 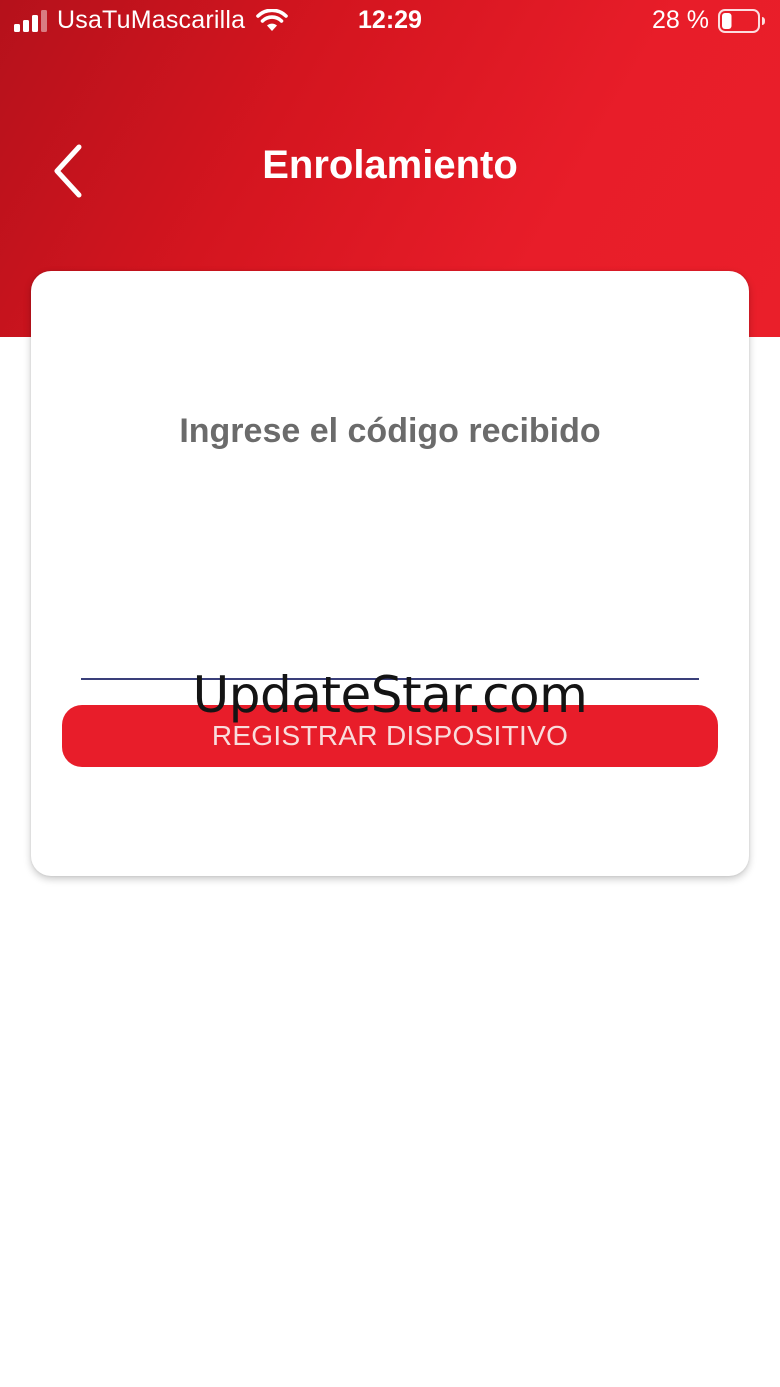 I want to click on page-title: Enrolamiento, so click(x=390, y=165).